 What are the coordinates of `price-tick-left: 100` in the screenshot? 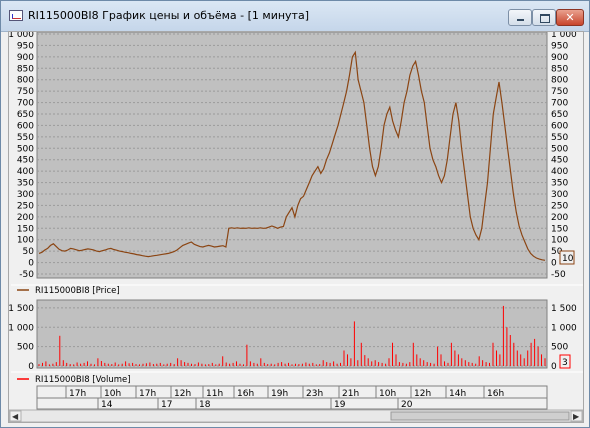 It's located at (25, 241).